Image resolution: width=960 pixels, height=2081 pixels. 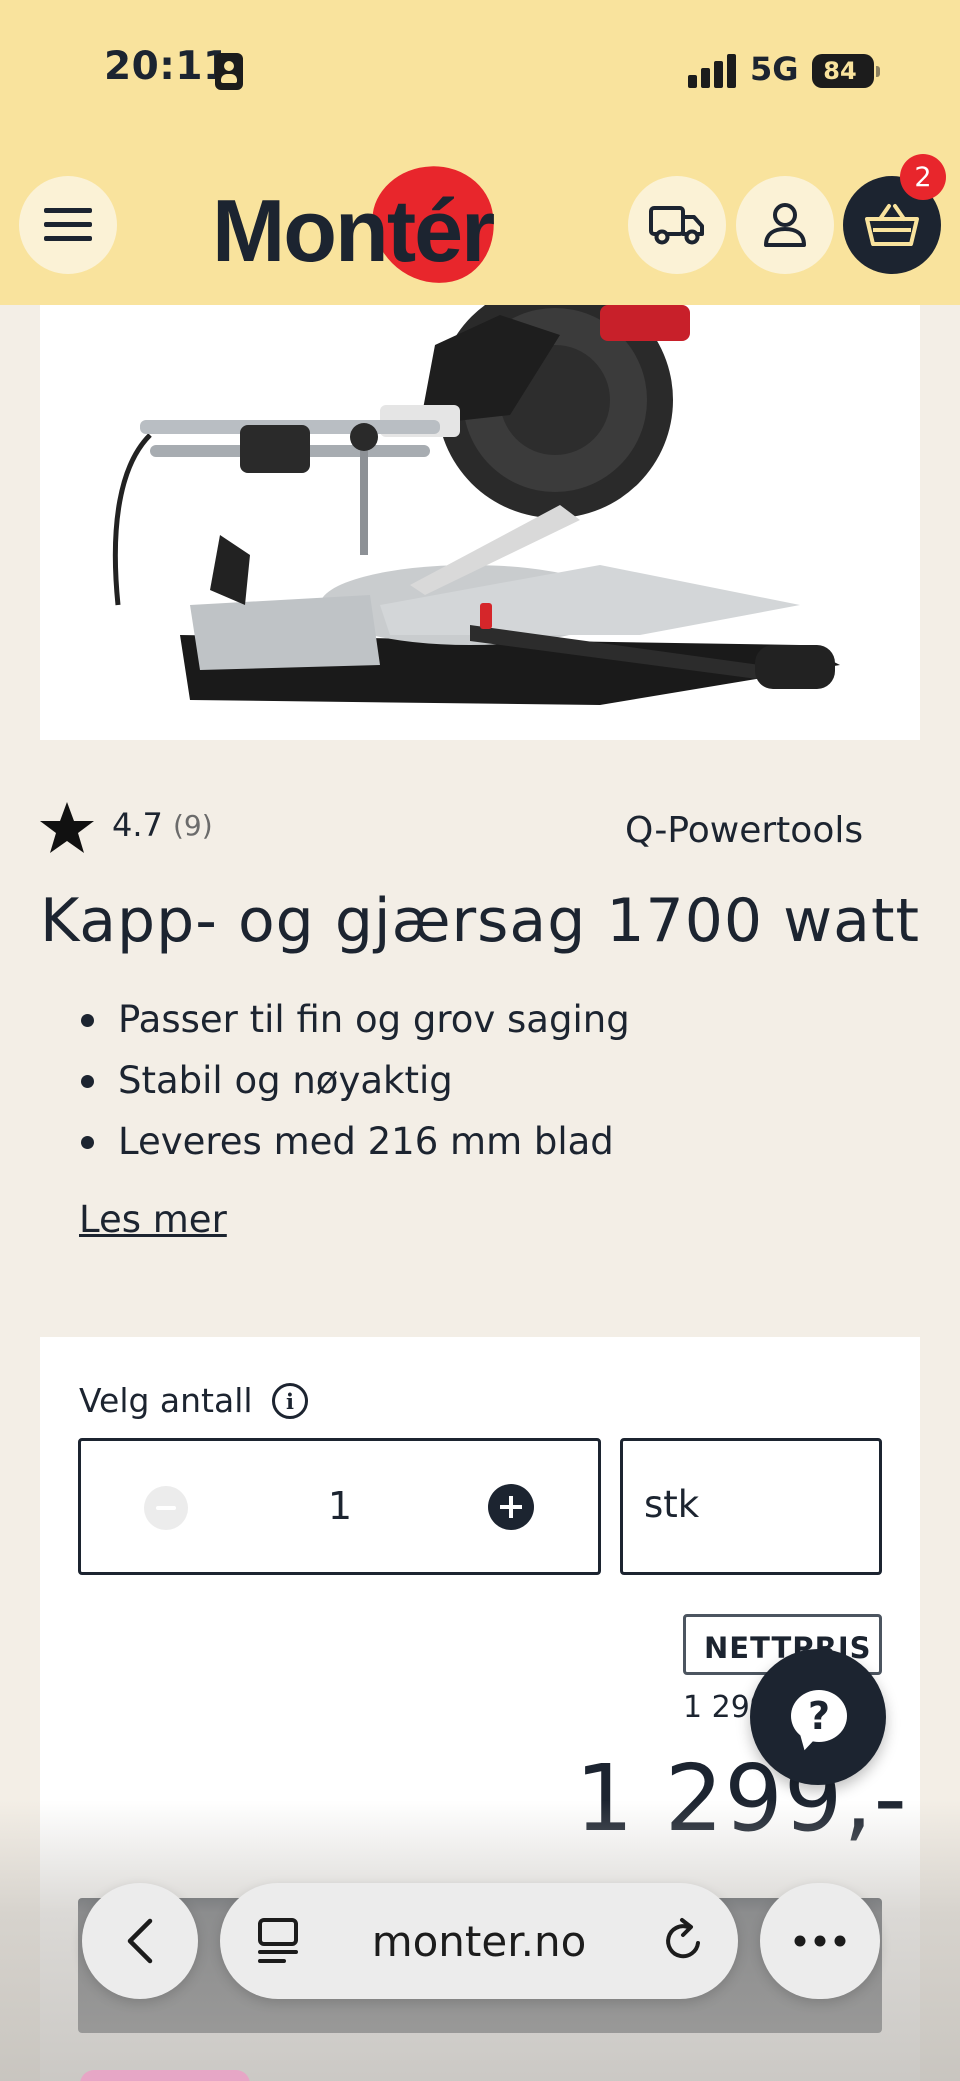 I want to click on review-count: (9), so click(x=193, y=825).